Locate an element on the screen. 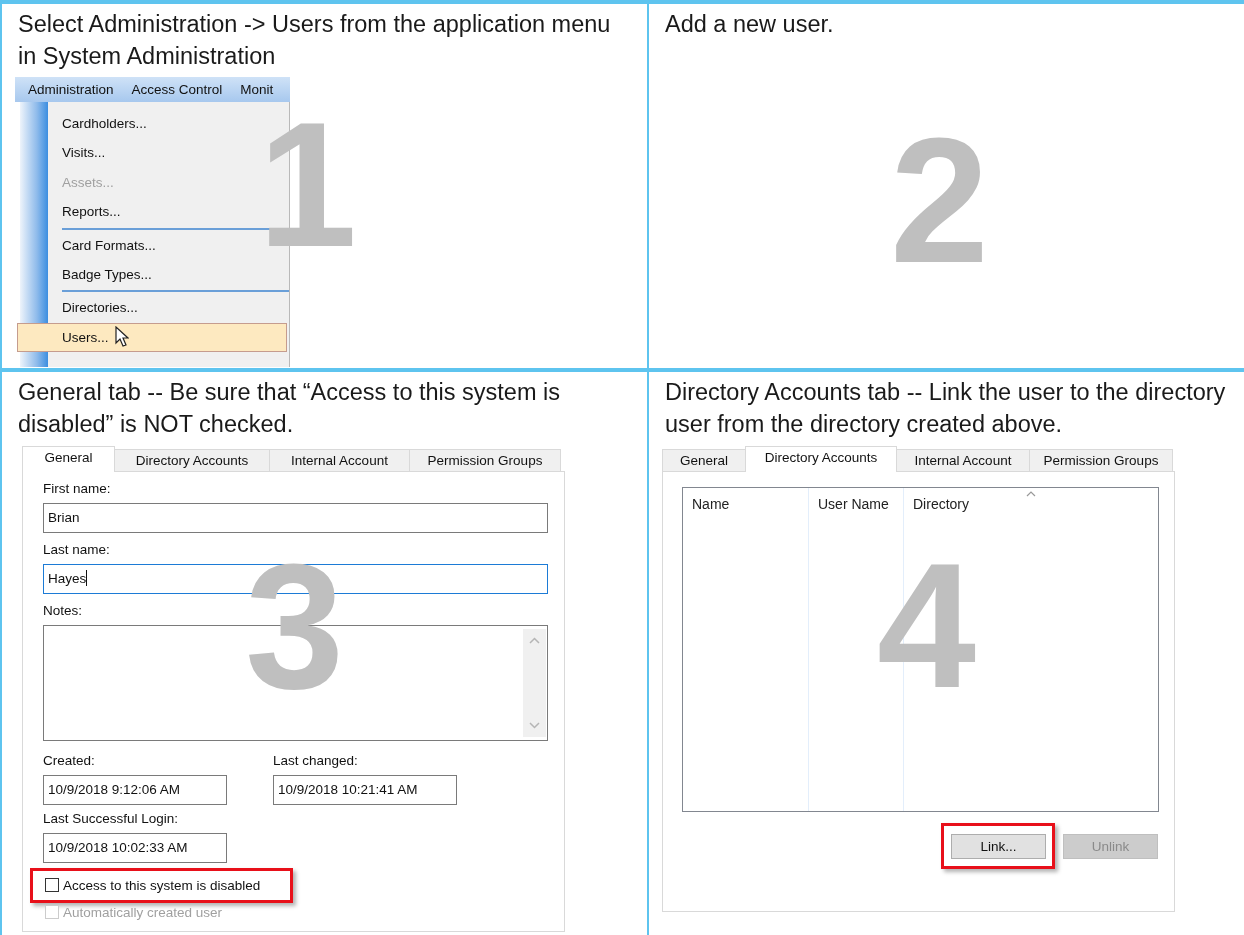  scroll-down-icon is located at coordinates (534, 725).